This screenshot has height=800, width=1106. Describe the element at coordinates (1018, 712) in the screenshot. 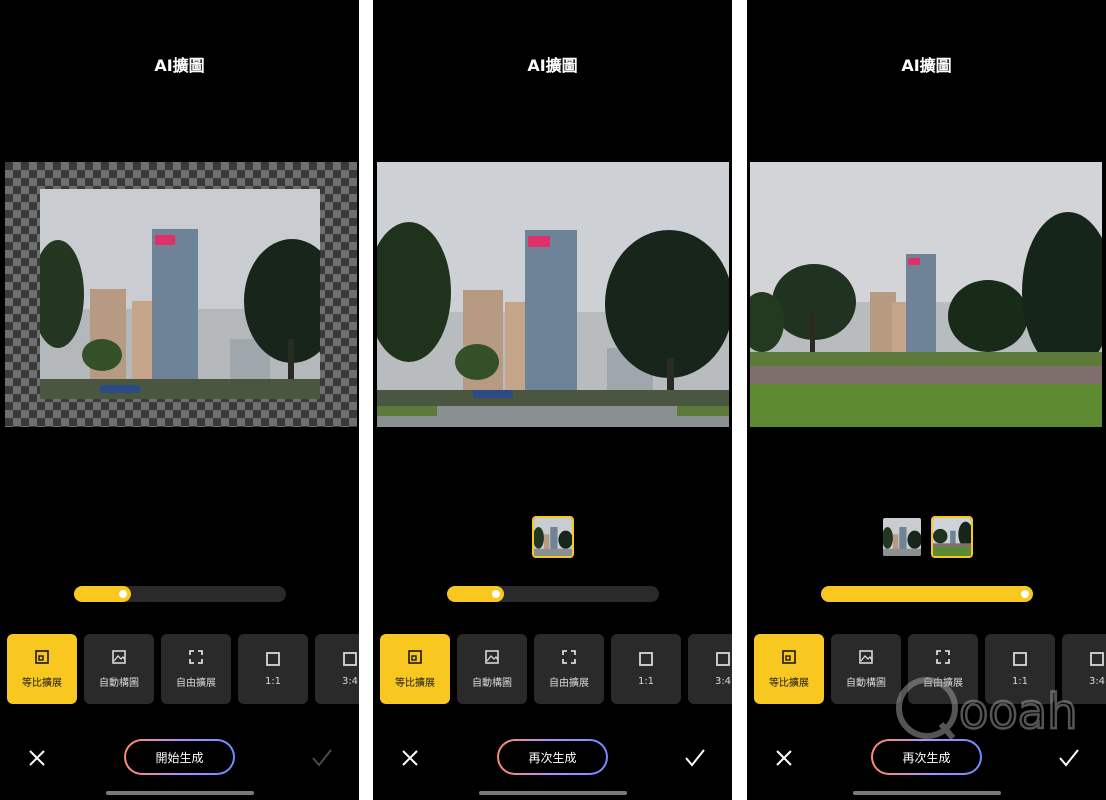

I see `watermark-text: ooah` at that location.